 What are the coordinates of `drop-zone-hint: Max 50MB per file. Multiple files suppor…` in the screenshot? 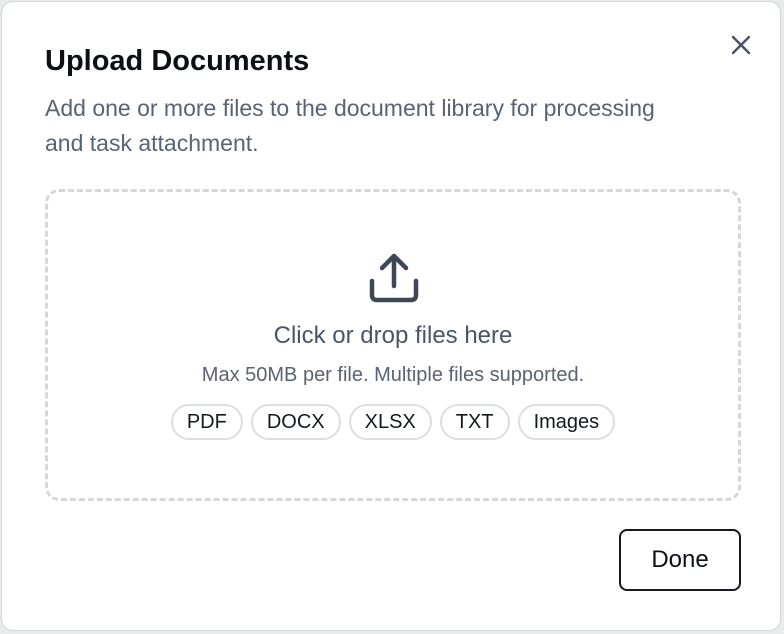 It's located at (393, 375).